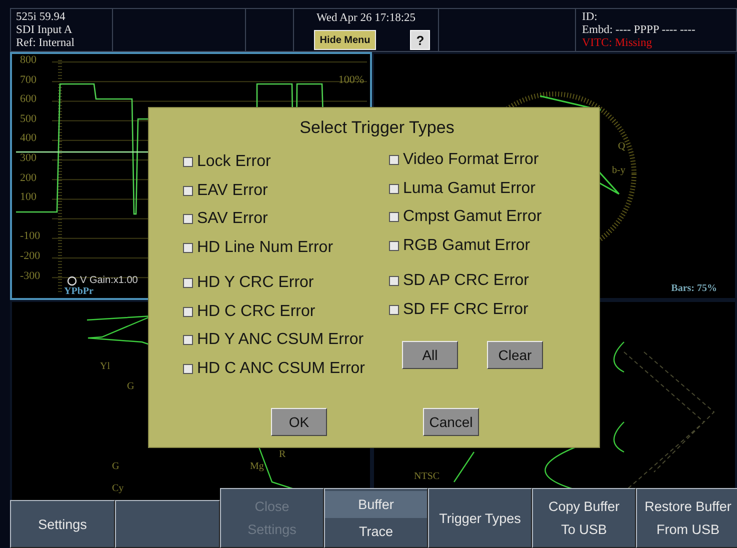 The image size is (737, 548). What do you see at coordinates (515, 355) in the screenshot?
I see `select-button: Clear` at bounding box center [515, 355].